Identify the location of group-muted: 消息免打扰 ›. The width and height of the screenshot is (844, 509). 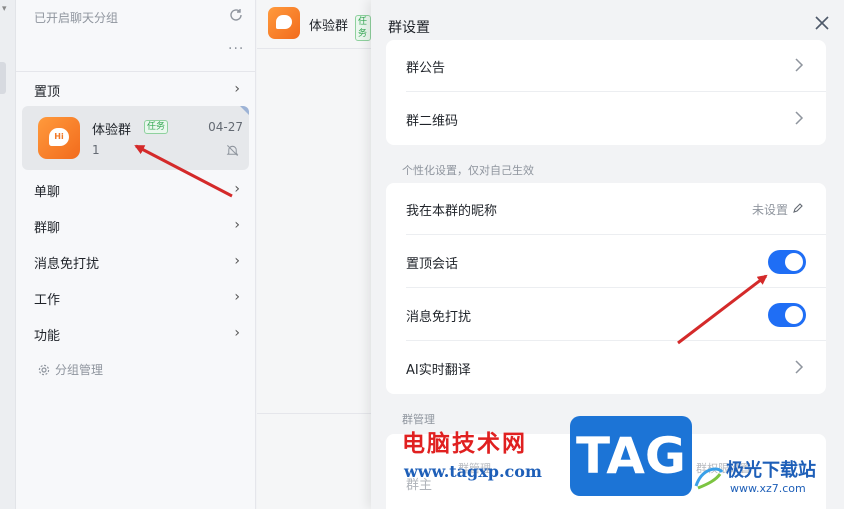
(137, 263).